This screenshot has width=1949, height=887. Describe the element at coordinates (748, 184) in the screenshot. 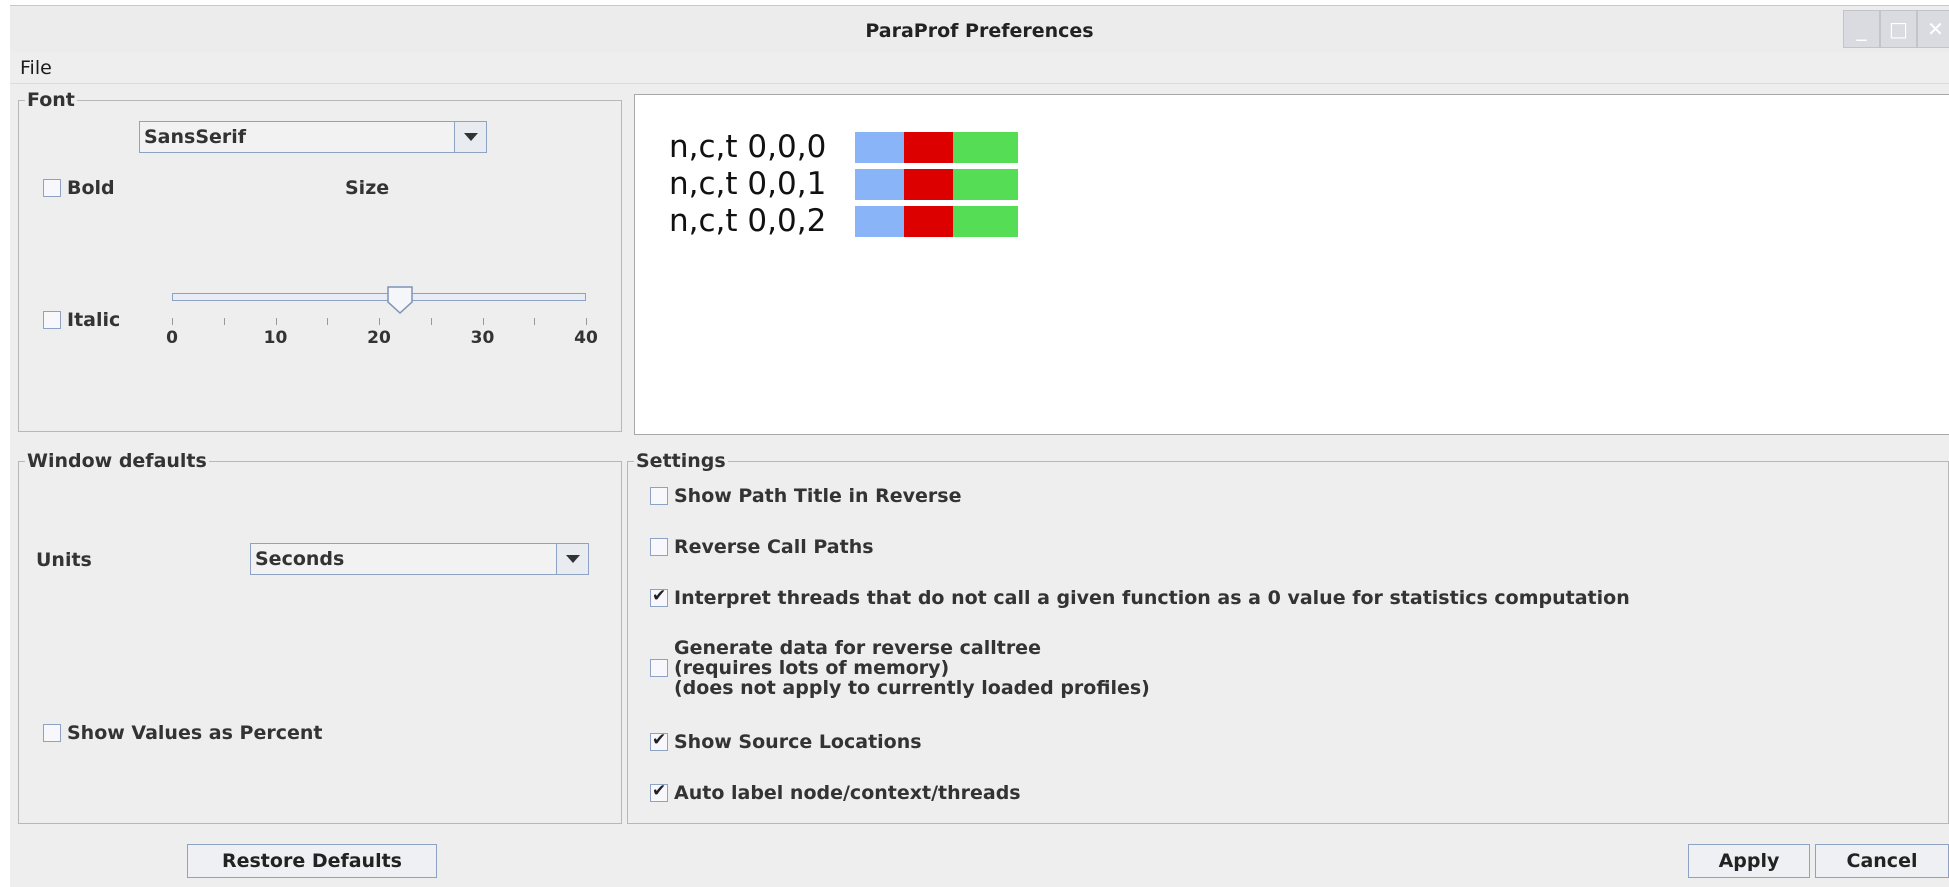

I see `preview-row-label: n,c,t 0,0,1` at that location.